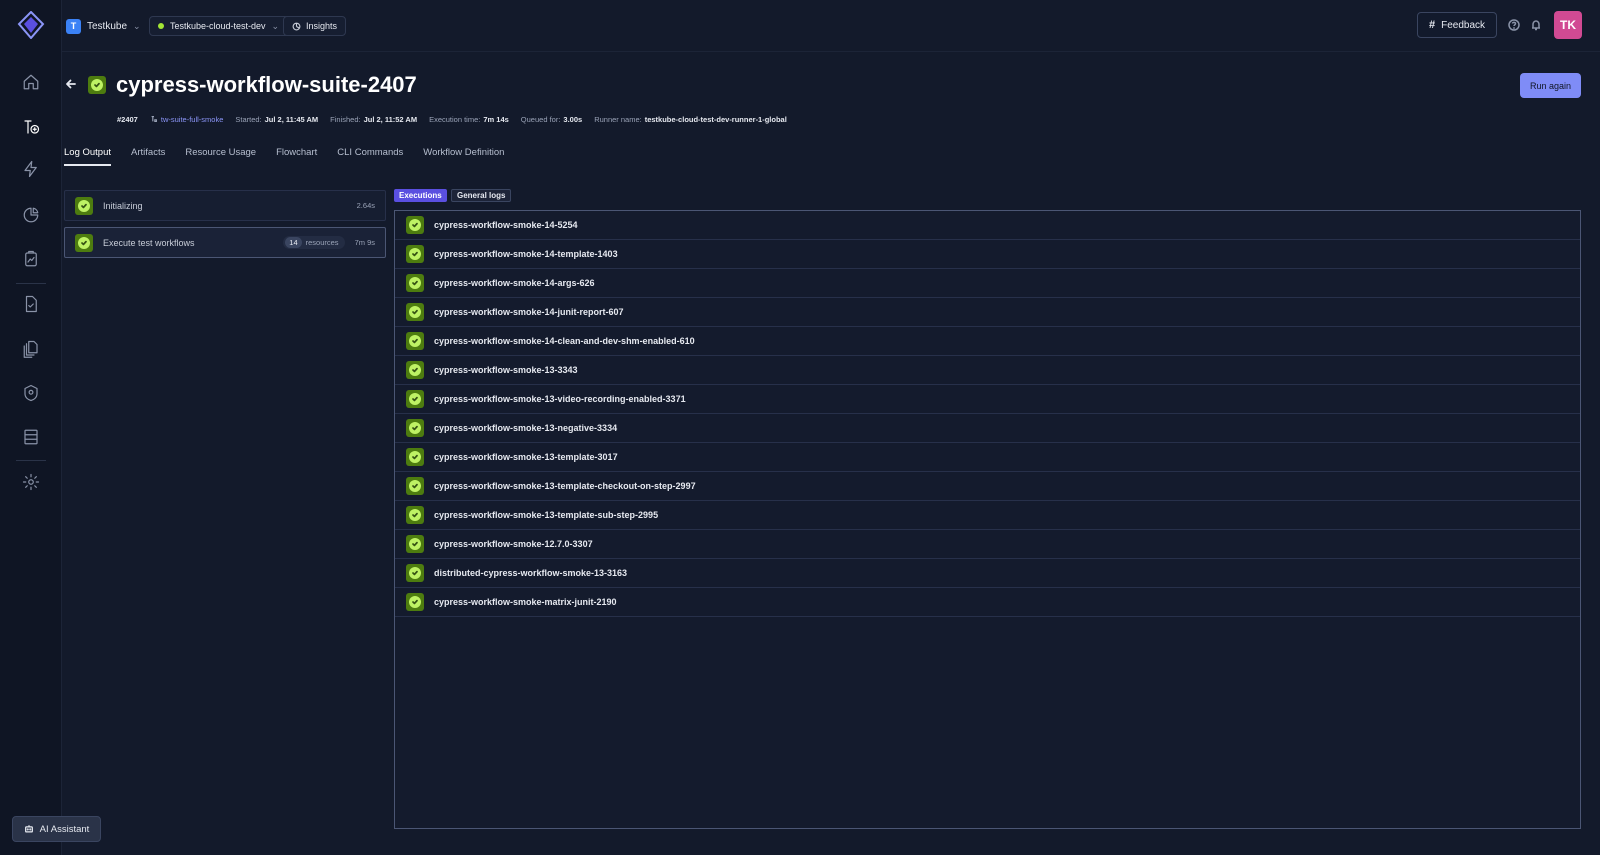 This screenshot has height=855, width=1600. I want to click on bell-icon, so click(1536, 25).